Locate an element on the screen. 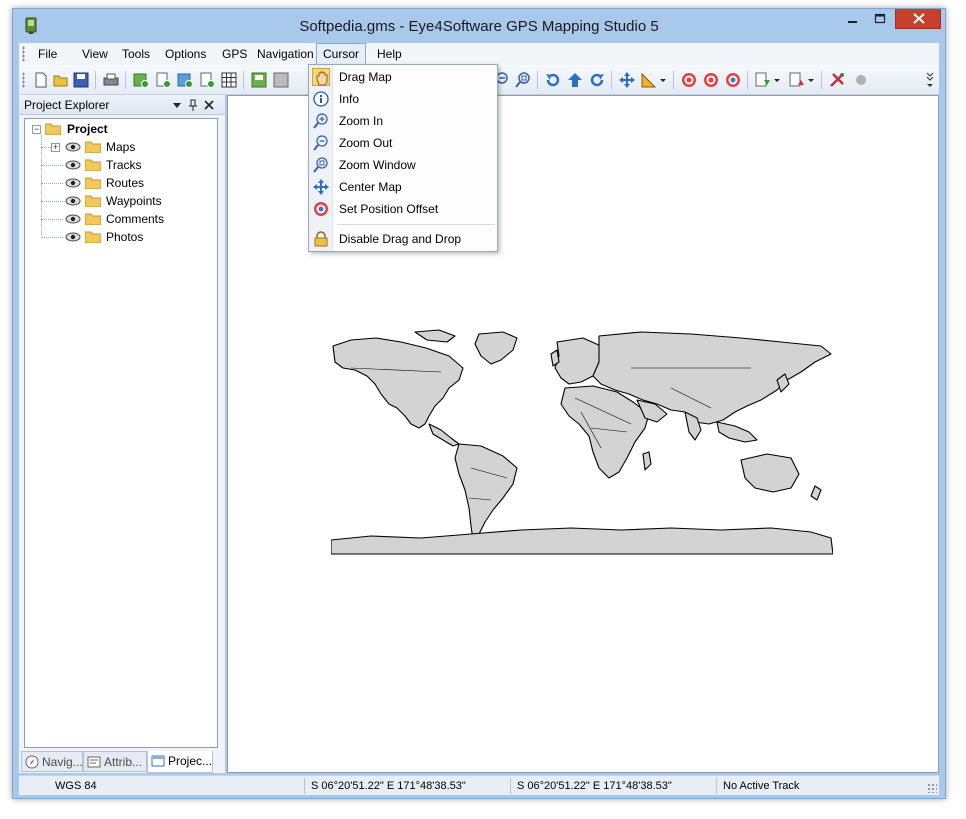 This screenshot has height=819, width=966. settings-tools-icon is located at coordinates (837, 80).